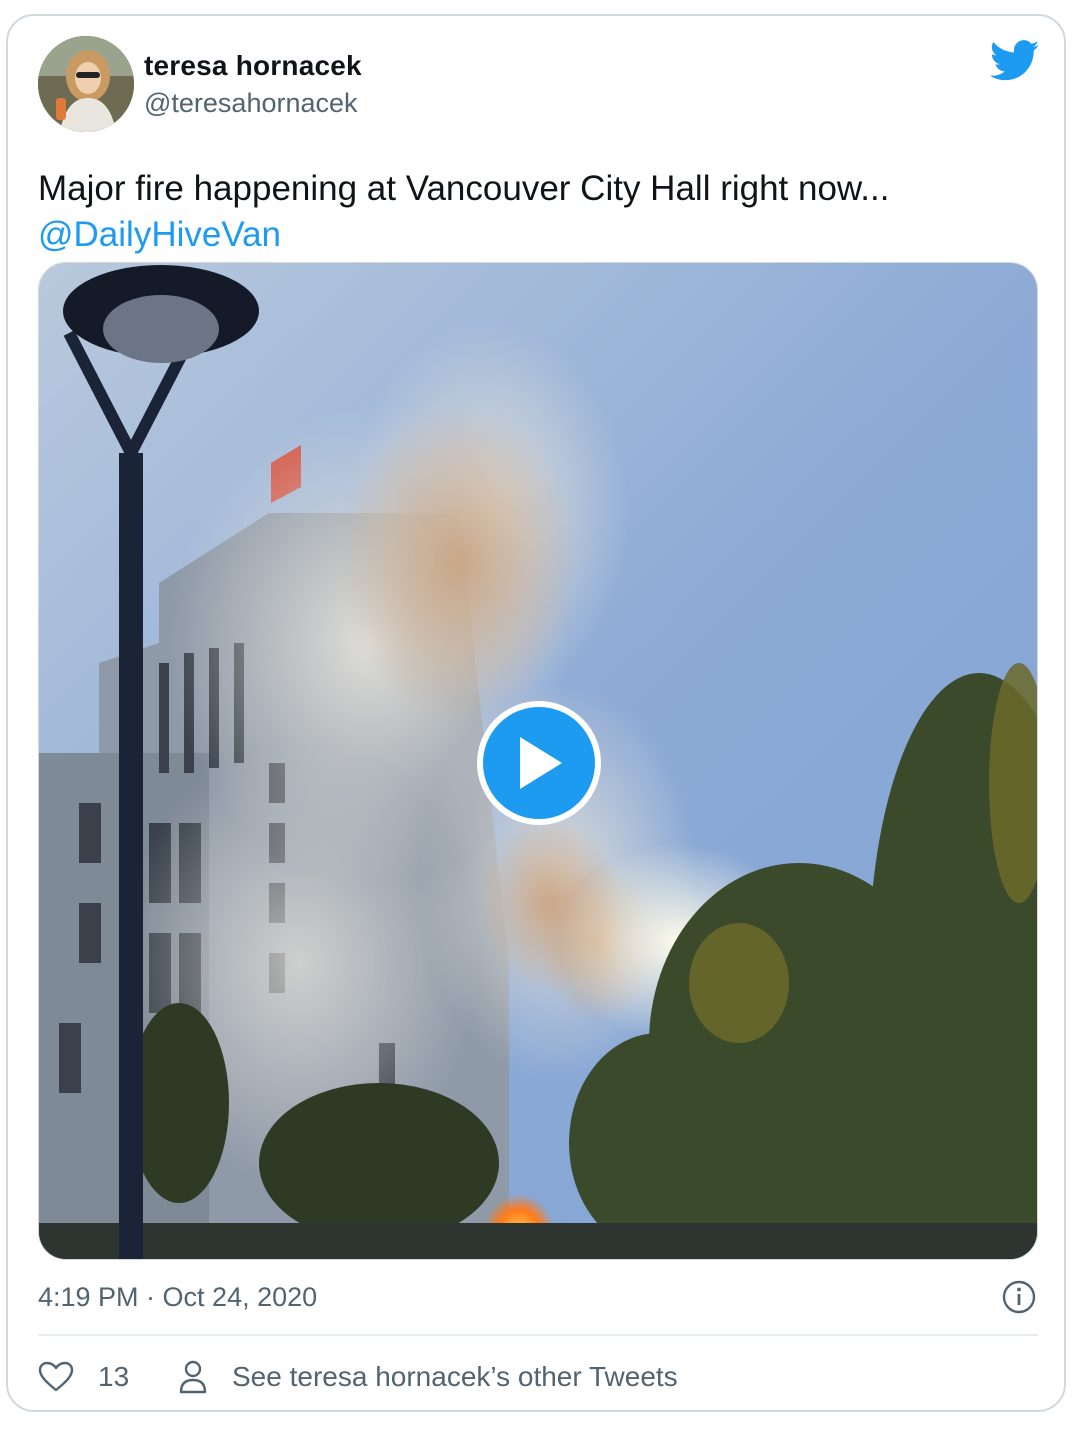 Image resolution: width=1080 pixels, height=1434 pixels. I want to click on heart-icon, so click(56, 1376).